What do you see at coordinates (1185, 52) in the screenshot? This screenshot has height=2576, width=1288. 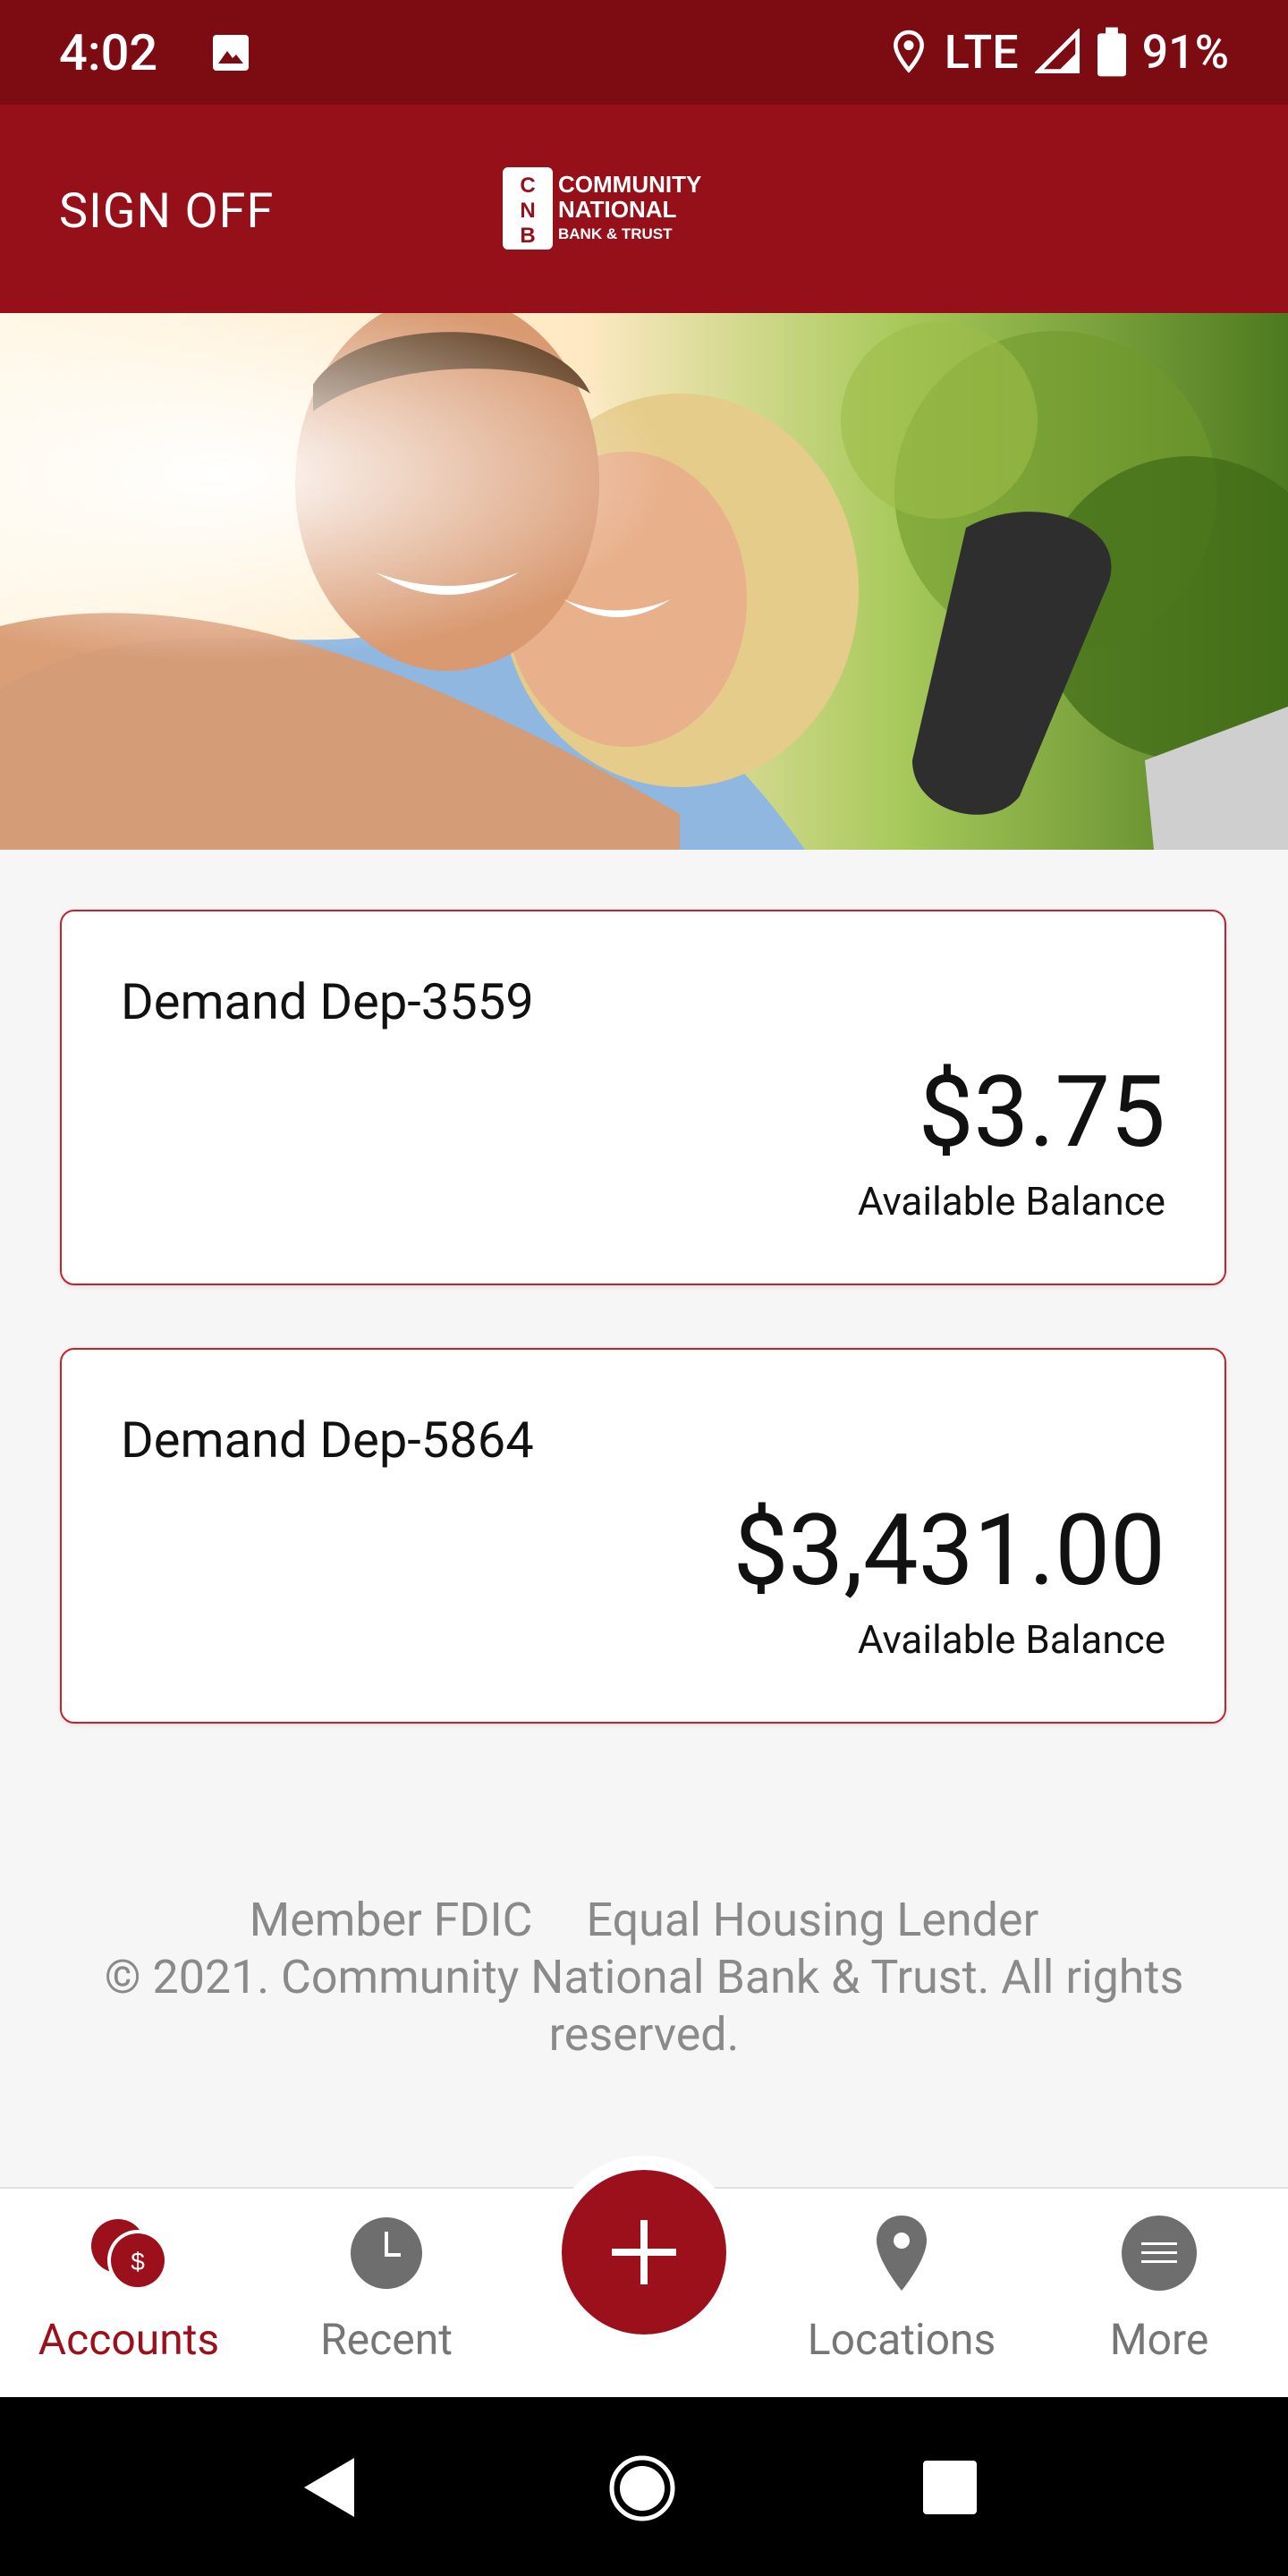 I see `battery-percent: 91%` at bounding box center [1185, 52].